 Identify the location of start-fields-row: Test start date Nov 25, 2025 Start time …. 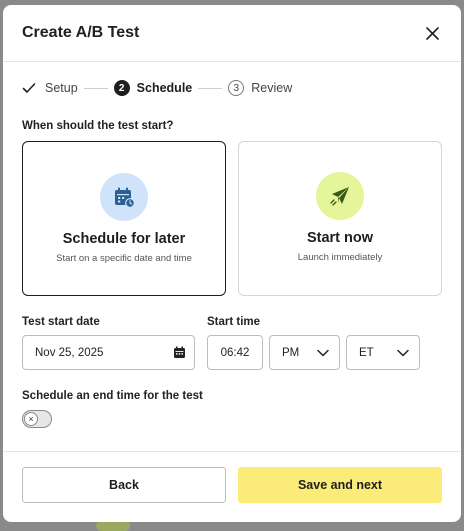
(232, 343).